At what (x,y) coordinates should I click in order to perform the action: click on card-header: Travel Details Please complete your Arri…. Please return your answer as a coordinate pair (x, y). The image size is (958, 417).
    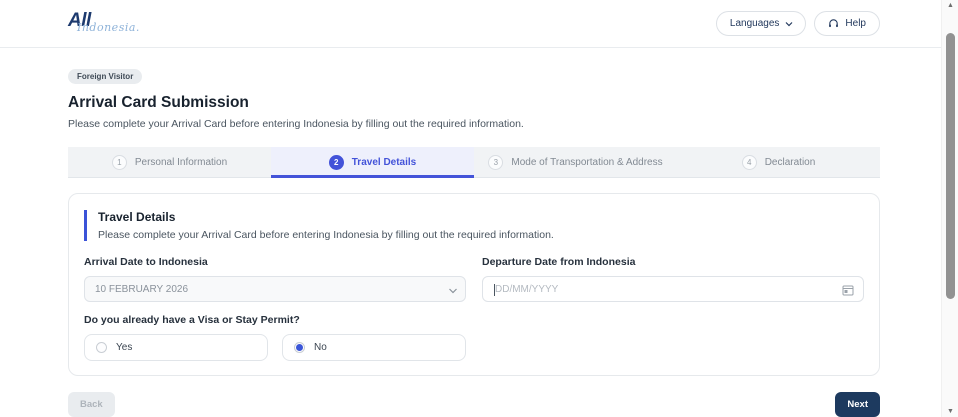
    Looking at the image, I should click on (474, 225).